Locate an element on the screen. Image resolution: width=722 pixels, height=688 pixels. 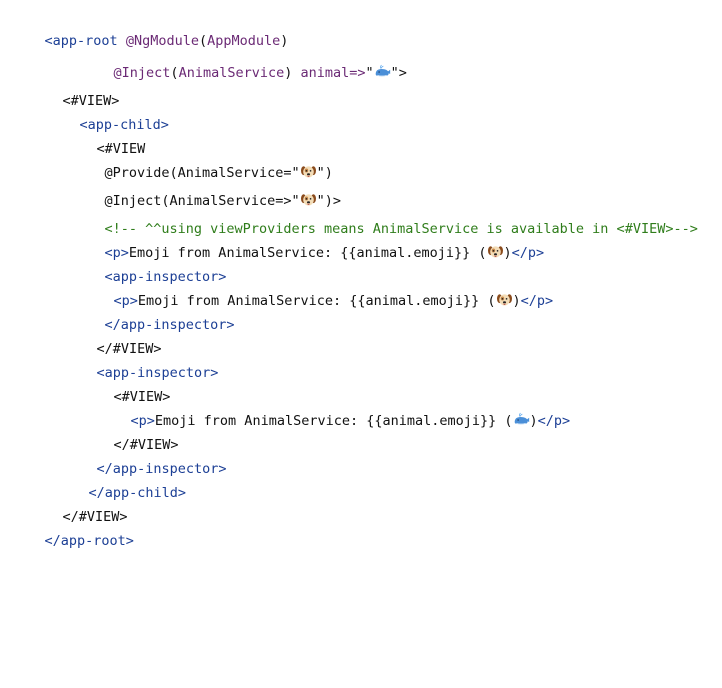
code-line: <app-child> is located at coordinates (108, 114).